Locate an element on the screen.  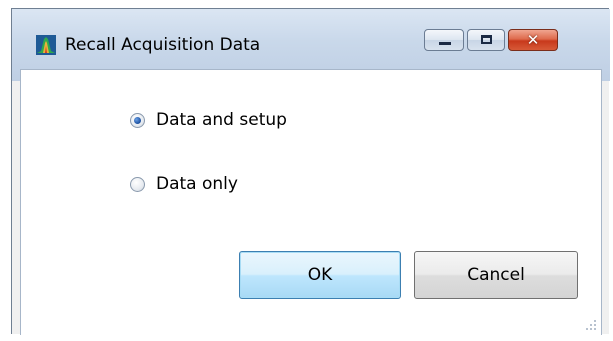
radio-data-only is located at coordinates (137, 184).